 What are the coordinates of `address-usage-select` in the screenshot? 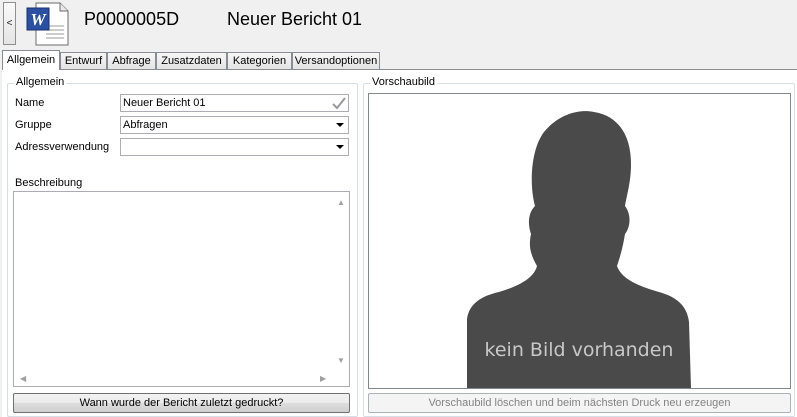 It's located at (234, 147).